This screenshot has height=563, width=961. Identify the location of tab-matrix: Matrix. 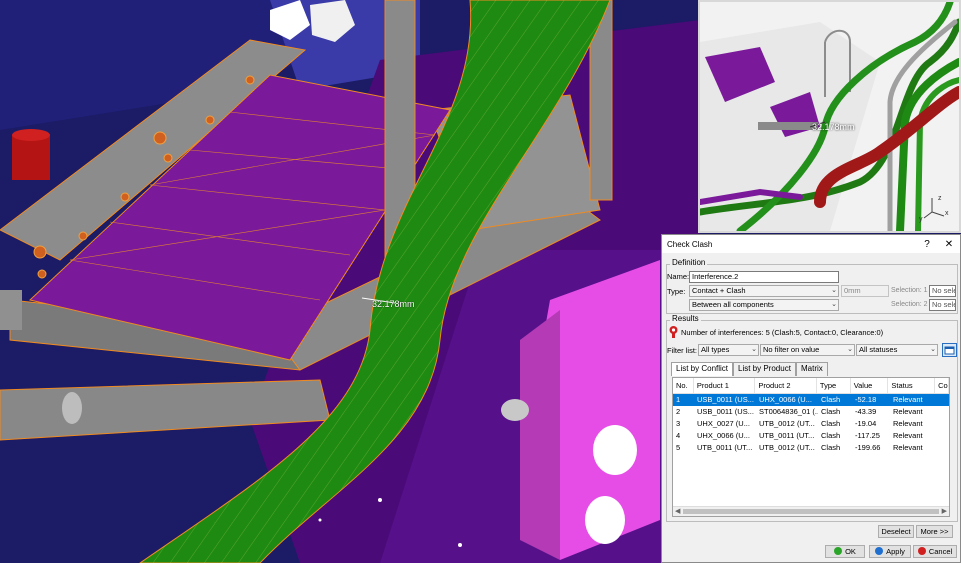
(812, 369).